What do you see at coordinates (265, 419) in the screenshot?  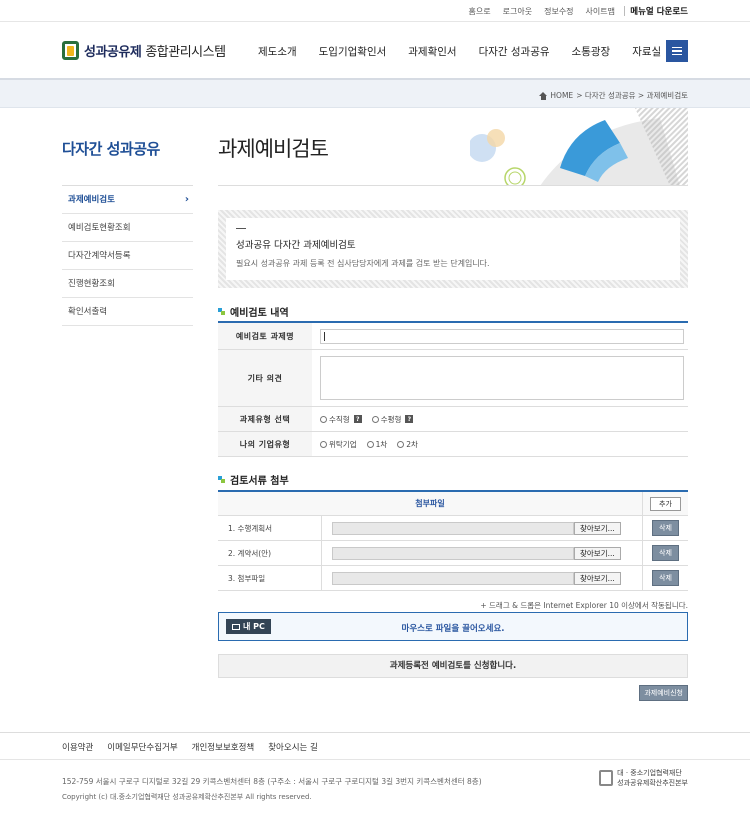 I see `label-task-type: 과제유형 선택` at bounding box center [265, 419].